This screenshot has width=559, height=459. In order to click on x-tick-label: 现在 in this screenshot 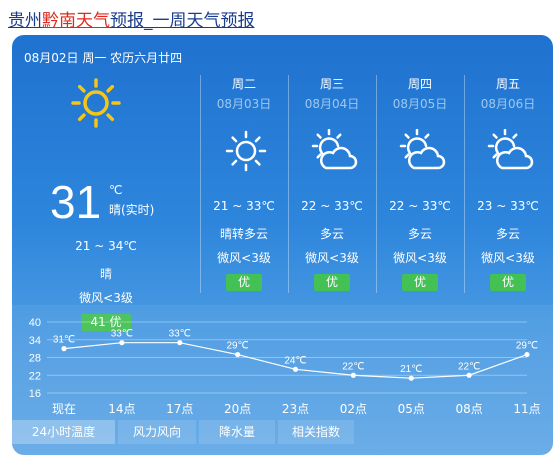, I will do `click(64, 409)`.